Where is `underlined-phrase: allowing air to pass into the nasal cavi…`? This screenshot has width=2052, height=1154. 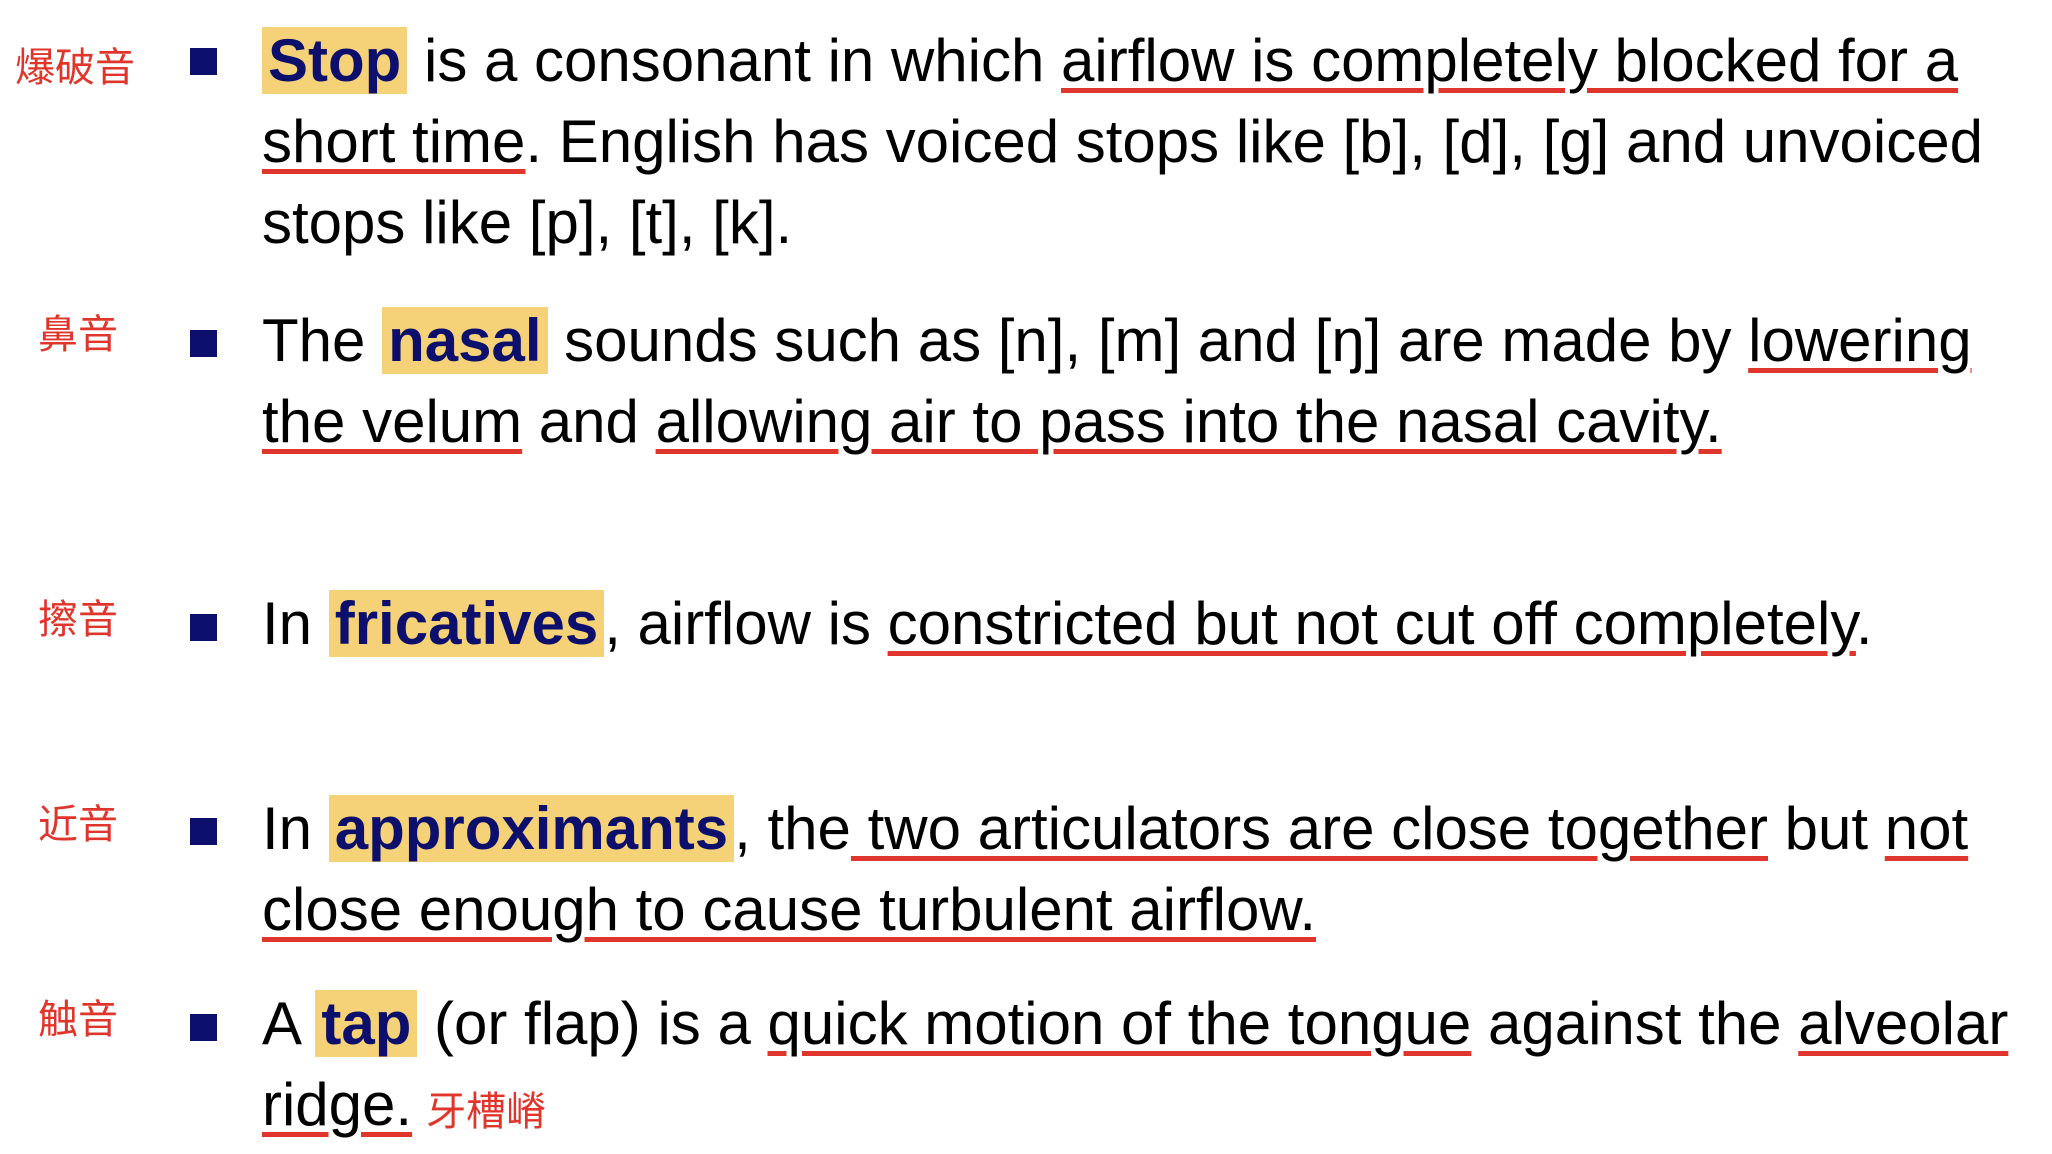 underlined-phrase: allowing air to pass into the nasal cavi… is located at coordinates (1188, 421).